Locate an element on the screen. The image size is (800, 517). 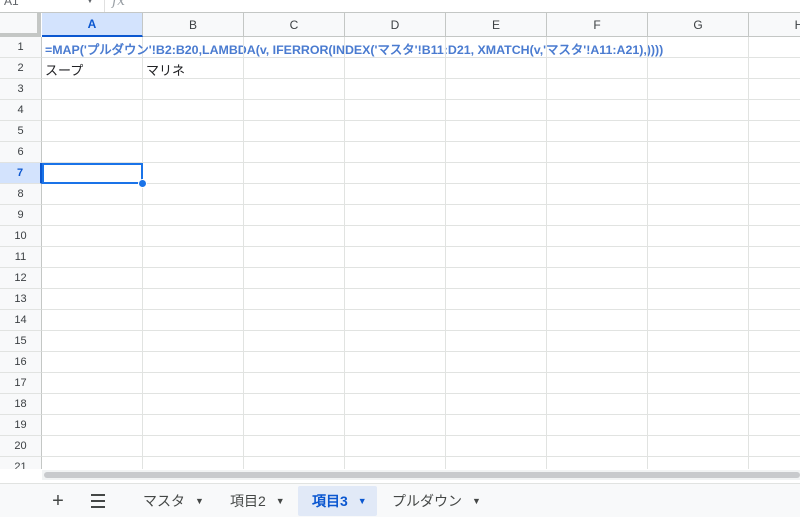
cell-h8 is located at coordinates (774, 194).